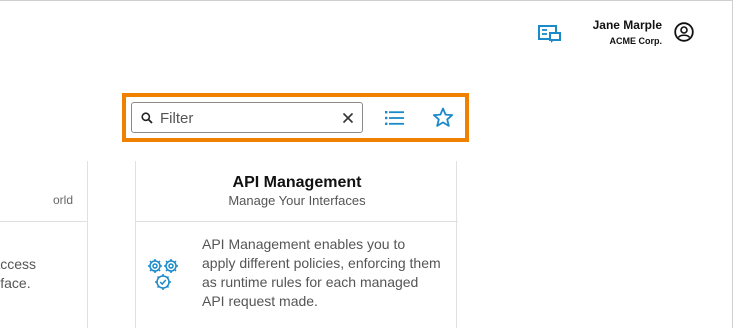 The height and width of the screenshot is (328, 733). Describe the element at coordinates (15, 283) in the screenshot. I see `card-description-line: interface.` at that location.